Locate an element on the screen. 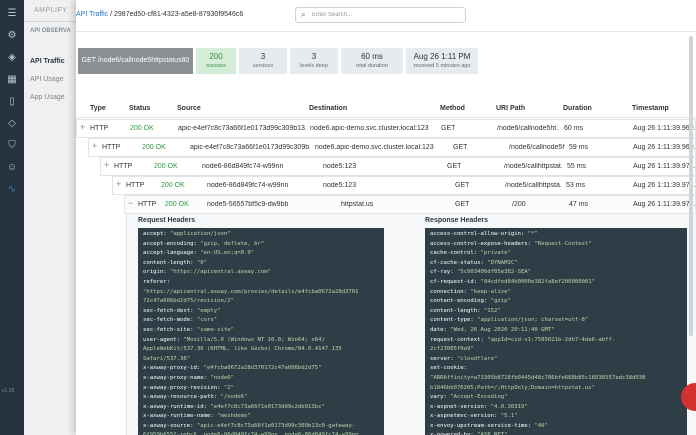 The image size is (696, 435). header-value: "4.0.30319" is located at coordinates (509, 406).